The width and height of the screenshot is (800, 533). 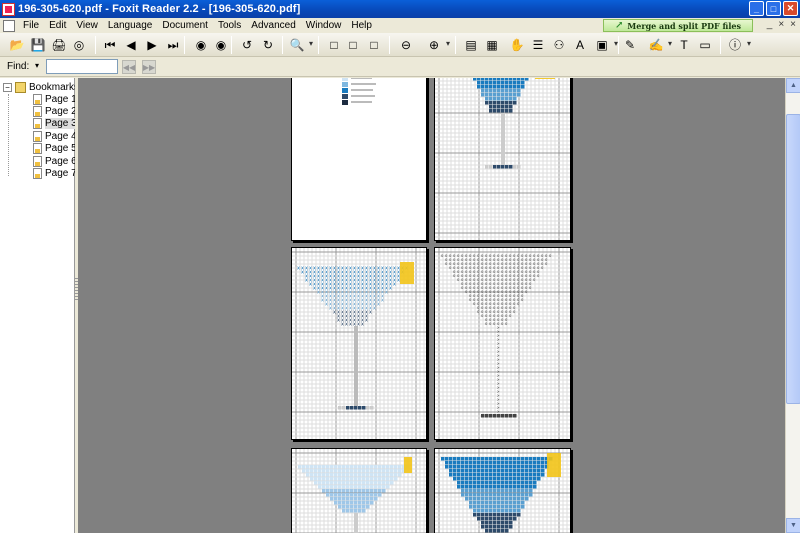 I want to click on bookmark-label: Page 3, so click(x=61, y=123).